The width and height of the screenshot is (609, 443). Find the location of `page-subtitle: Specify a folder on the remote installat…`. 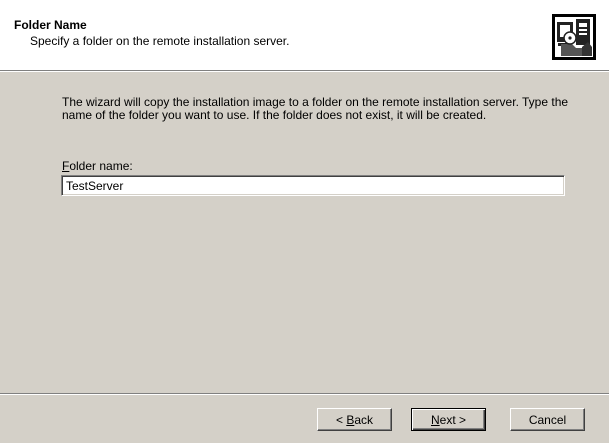

page-subtitle: Specify a folder on the remote installat… is located at coordinates (160, 41).